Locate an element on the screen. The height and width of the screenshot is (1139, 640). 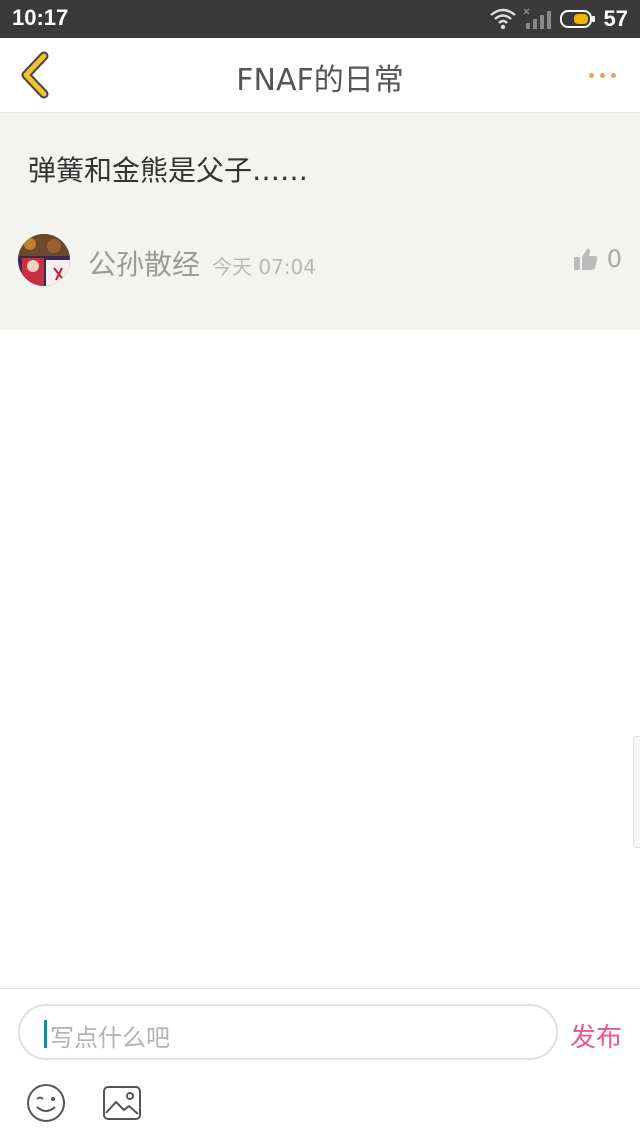
more-button is located at coordinates (602, 75).